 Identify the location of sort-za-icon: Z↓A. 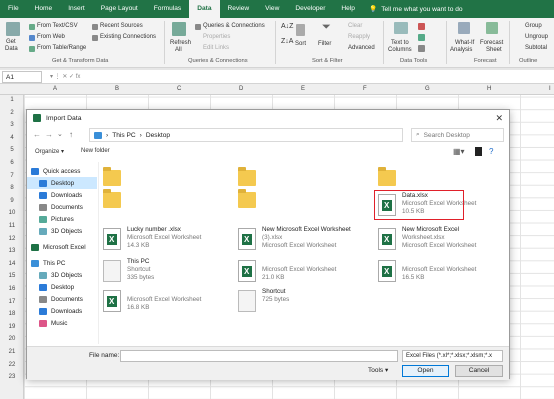
(287, 41).